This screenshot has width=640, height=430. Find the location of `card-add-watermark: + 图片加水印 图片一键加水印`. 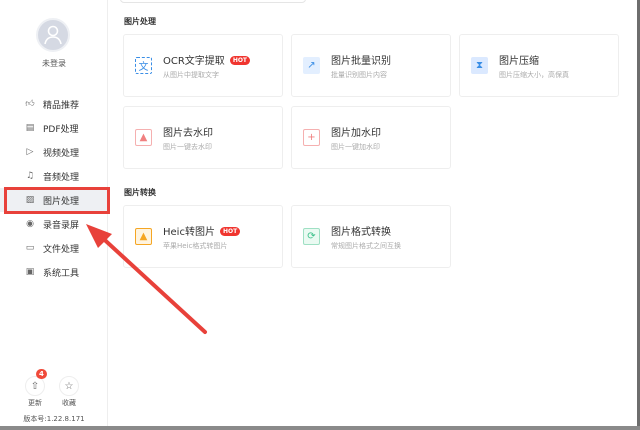

card-add-watermark: + 图片加水印 图片一键加水印 is located at coordinates (371, 137).